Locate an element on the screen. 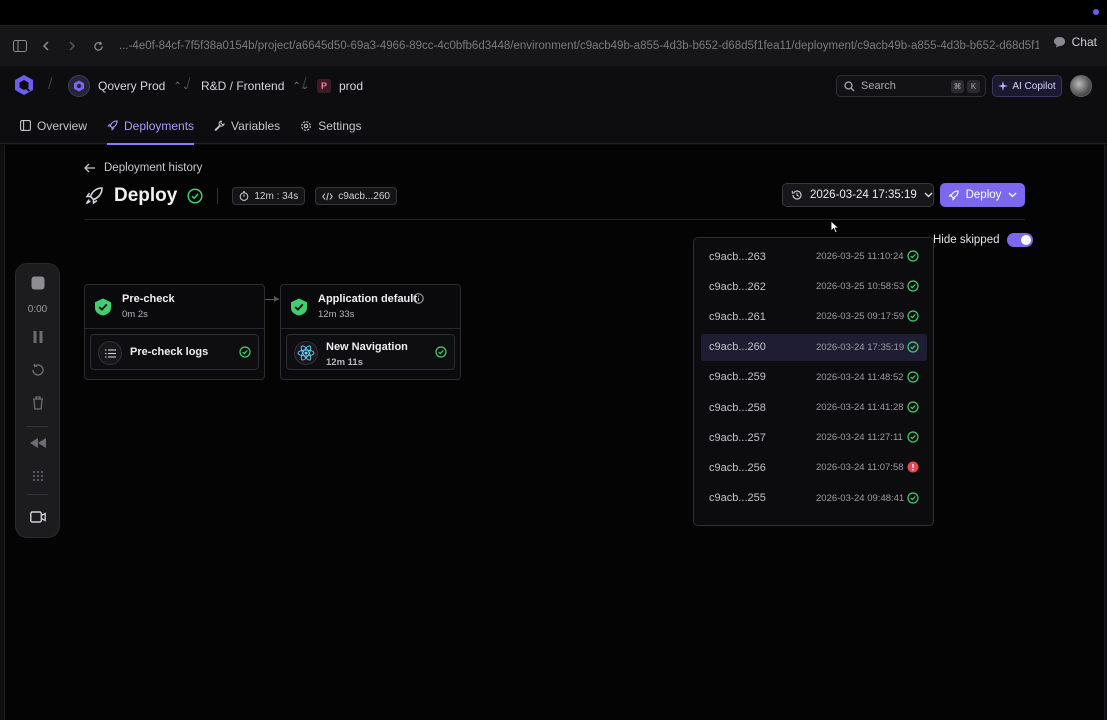 This screenshot has height=720, width=1107. back-arrow-icon is located at coordinates (46, 46).